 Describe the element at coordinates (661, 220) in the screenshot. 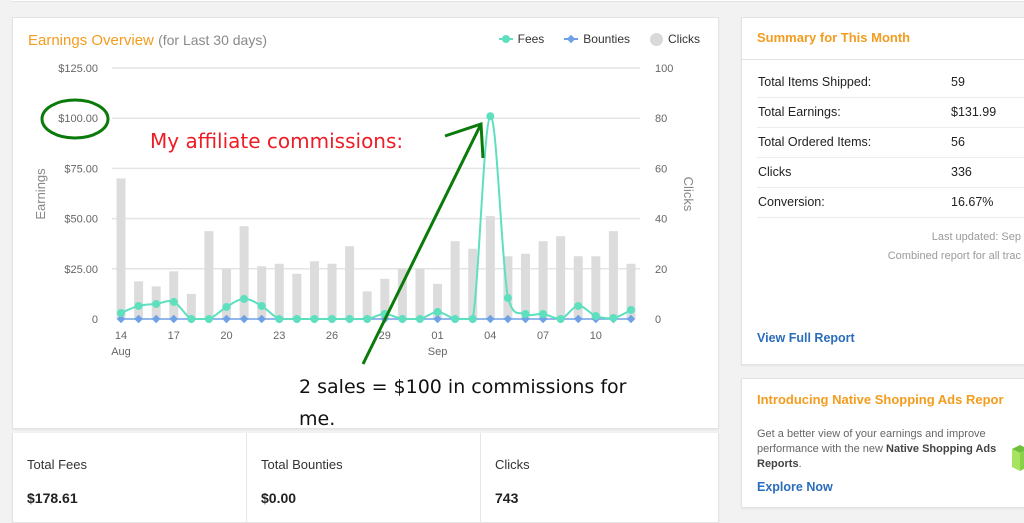

I see `y2-tick-label: 40` at that location.